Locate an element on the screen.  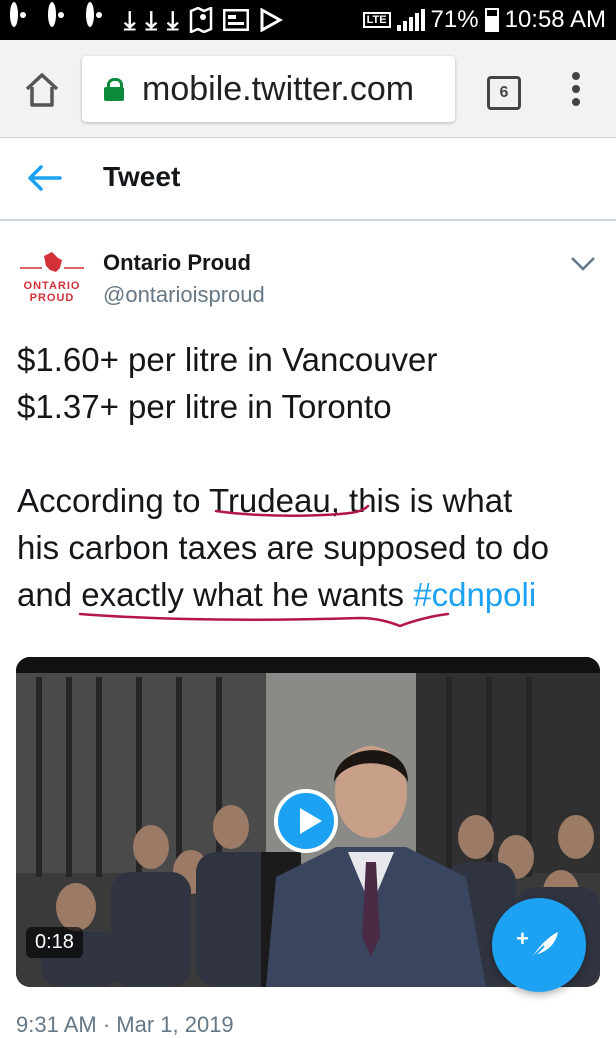
author-name: Ontario Proud is located at coordinates (177, 263).